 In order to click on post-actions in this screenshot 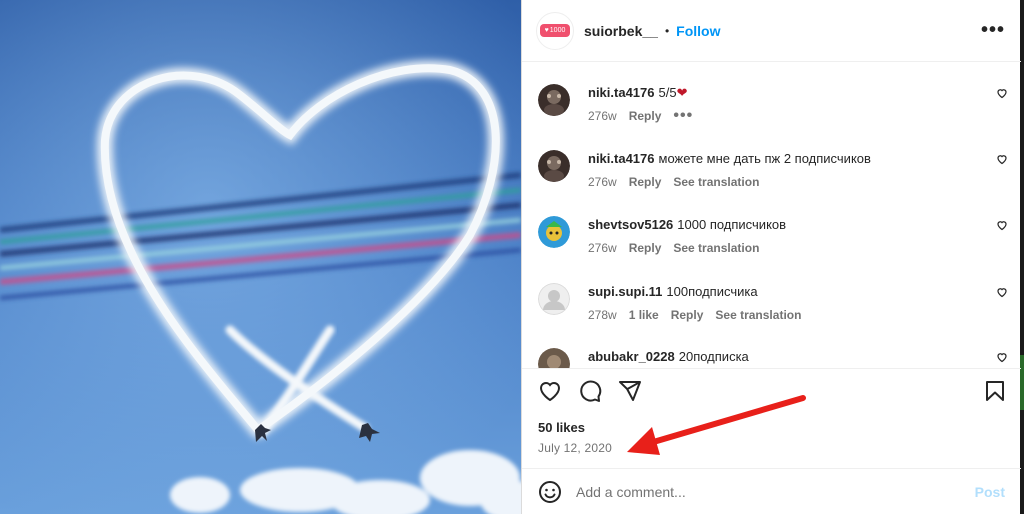, I will do `click(771, 390)`.